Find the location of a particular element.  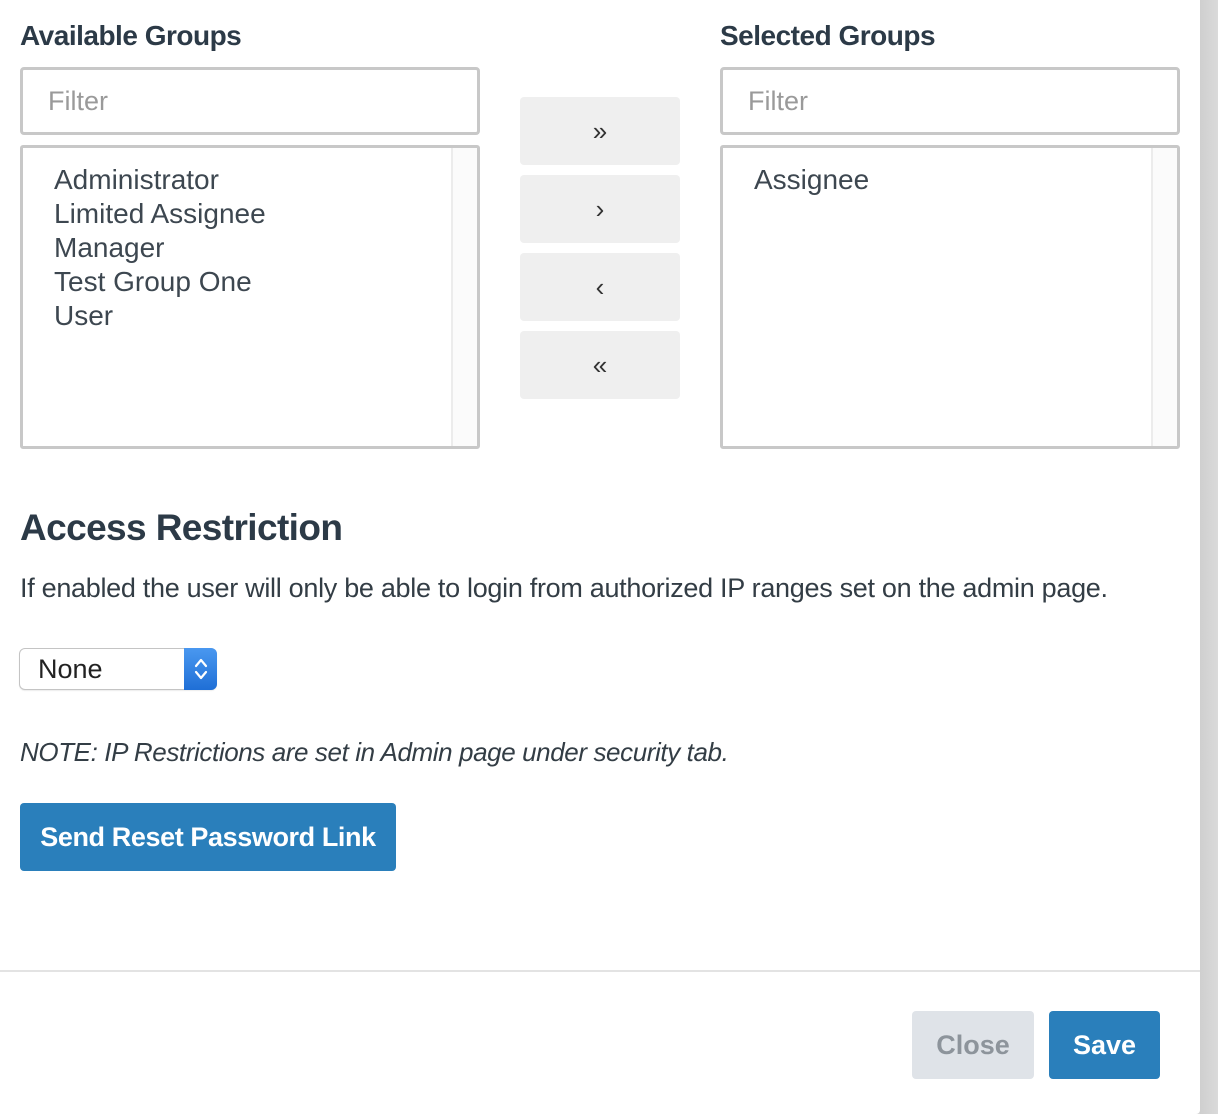

selected-groups-items: Assignee is located at coordinates (811, 180).